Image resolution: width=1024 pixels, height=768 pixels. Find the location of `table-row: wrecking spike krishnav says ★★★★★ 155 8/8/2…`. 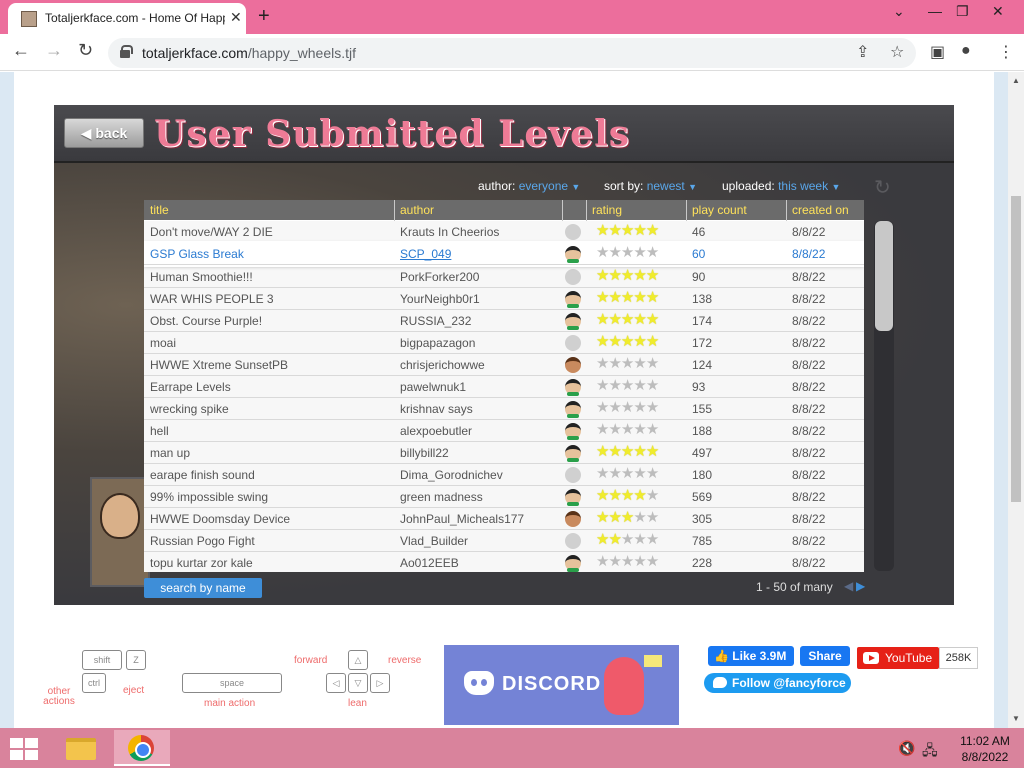

table-row: wrecking spike krishnav says ★★★★★ 155 8/8/2… is located at coordinates (504, 409).